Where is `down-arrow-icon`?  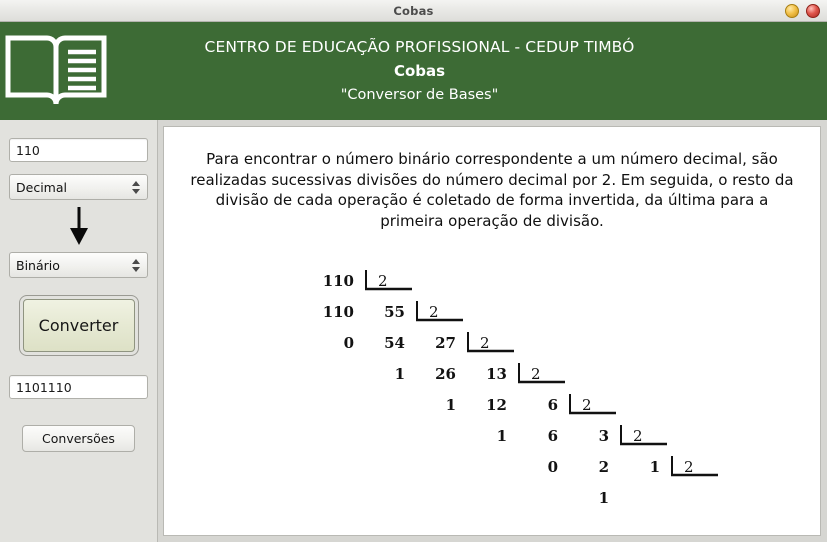 down-arrow-icon is located at coordinates (78, 226).